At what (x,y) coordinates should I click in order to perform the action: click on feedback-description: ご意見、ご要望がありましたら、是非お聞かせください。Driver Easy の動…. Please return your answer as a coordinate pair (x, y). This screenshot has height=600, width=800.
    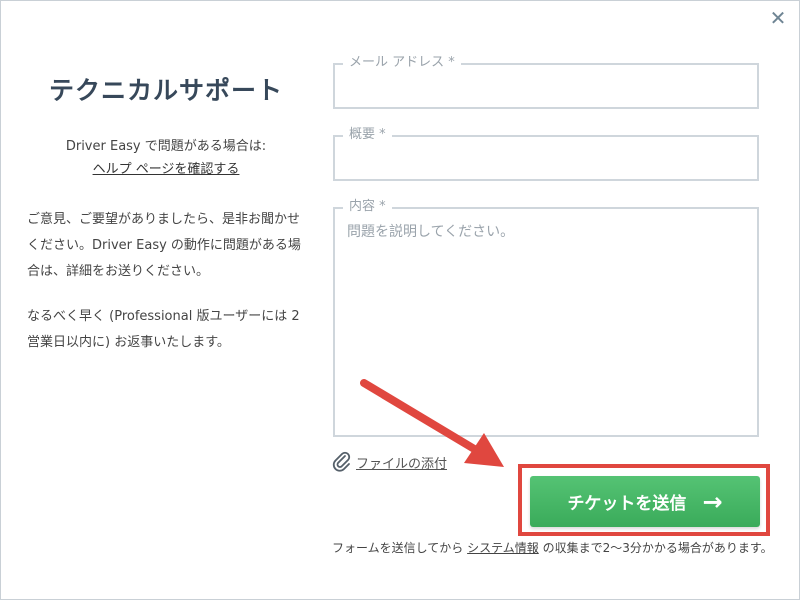
    Looking at the image, I should click on (164, 245).